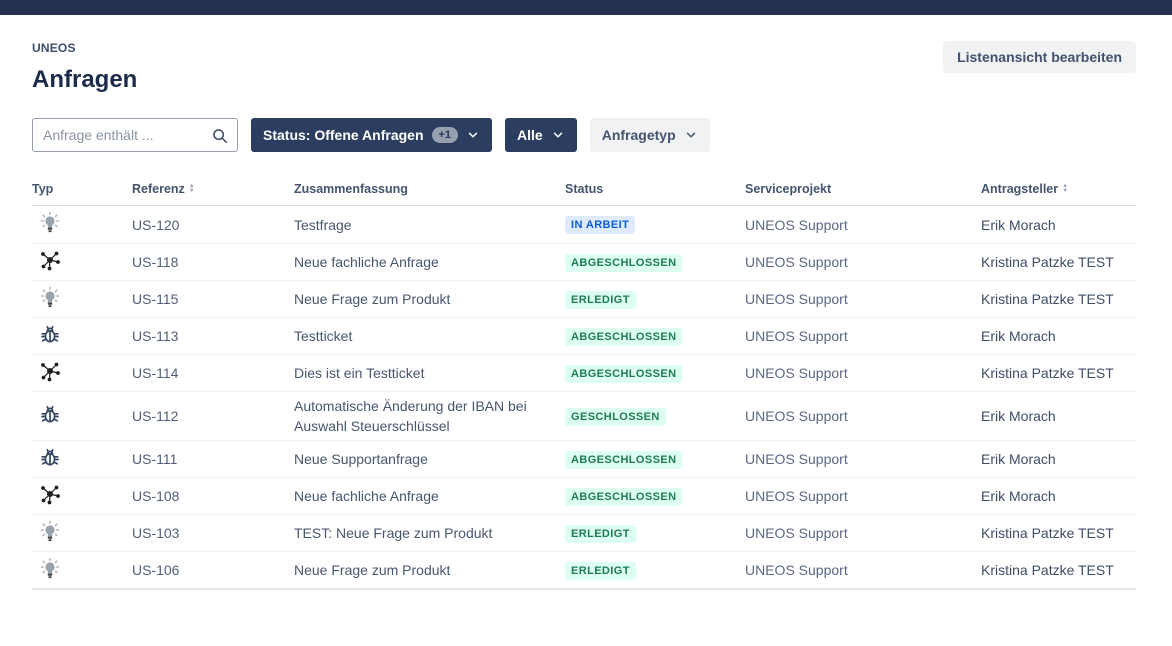  What do you see at coordinates (155, 459) in the screenshot?
I see `row-reference: US-111` at bounding box center [155, 459].